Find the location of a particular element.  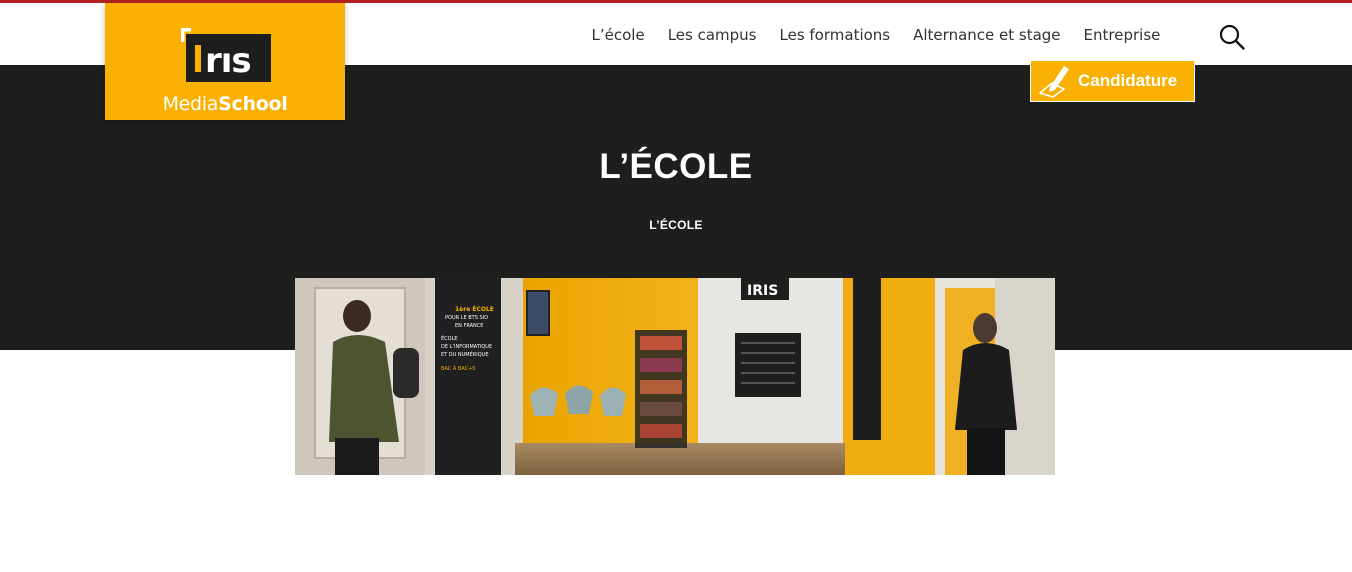

candidature-label: Candidature is located at coordinates (1128, 80).